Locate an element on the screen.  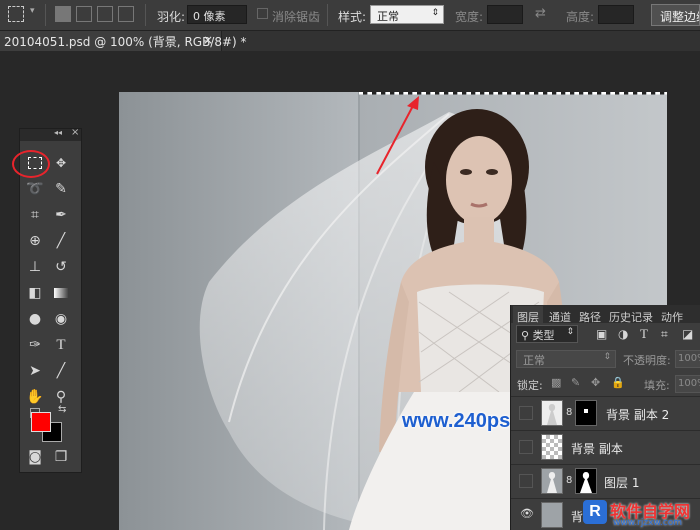
width-label: 宽度: is located at coordinates (469, 17).